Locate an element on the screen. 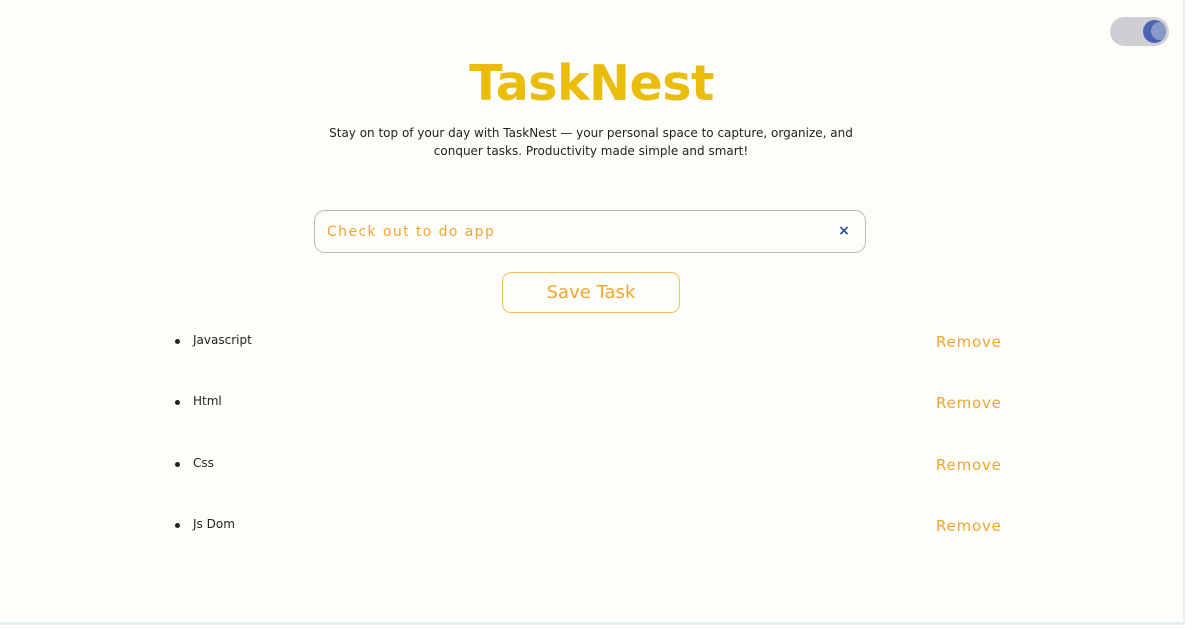  theme-toggle is located at coordinates (1139, 31).